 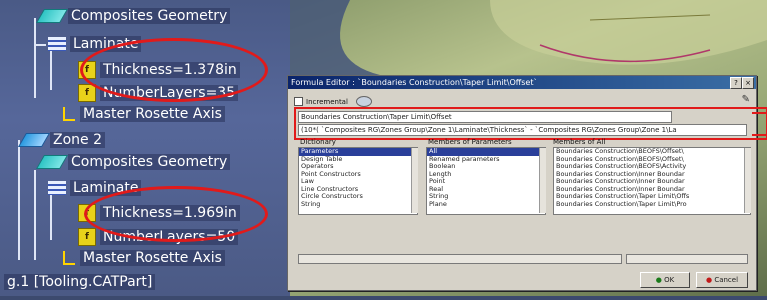 What do you see at coordinates (747, 180) in the screenshot?
I see `members-all-scrollbar` at bounding box center [747, 180].